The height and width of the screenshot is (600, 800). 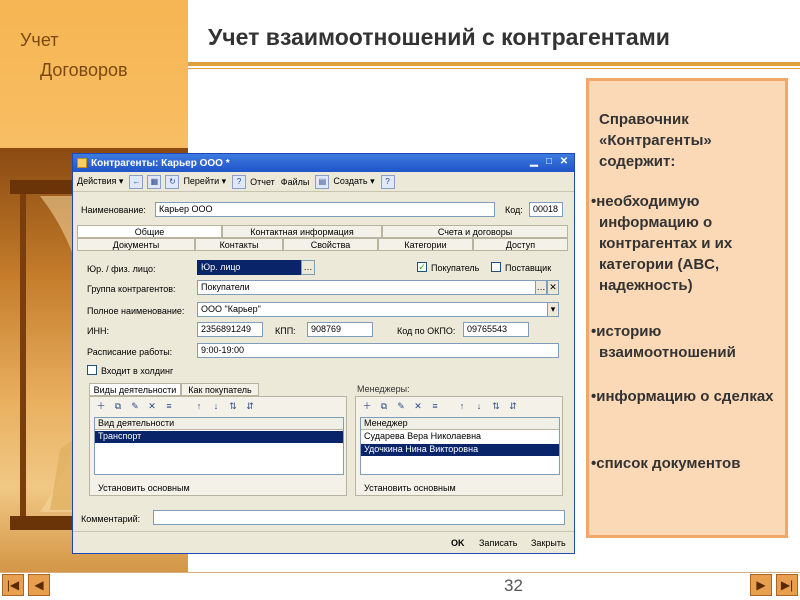 I want to click on table-row: Удочкина Нина Викторовна, so click(x=460, y=450).